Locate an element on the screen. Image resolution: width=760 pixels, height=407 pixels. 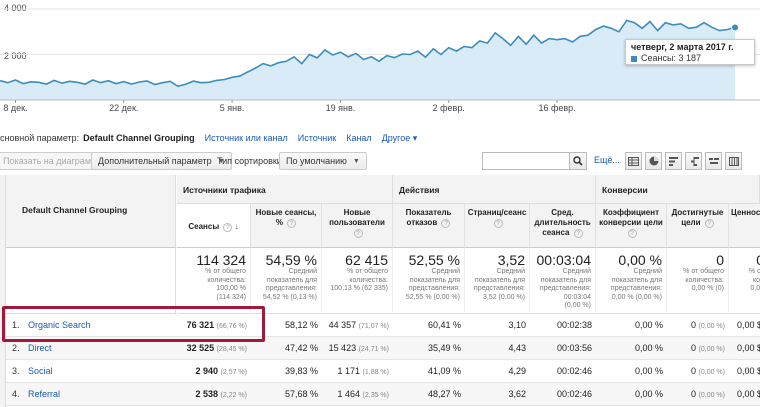
totals-value: 62 415 is located at coordinates (366, 260).